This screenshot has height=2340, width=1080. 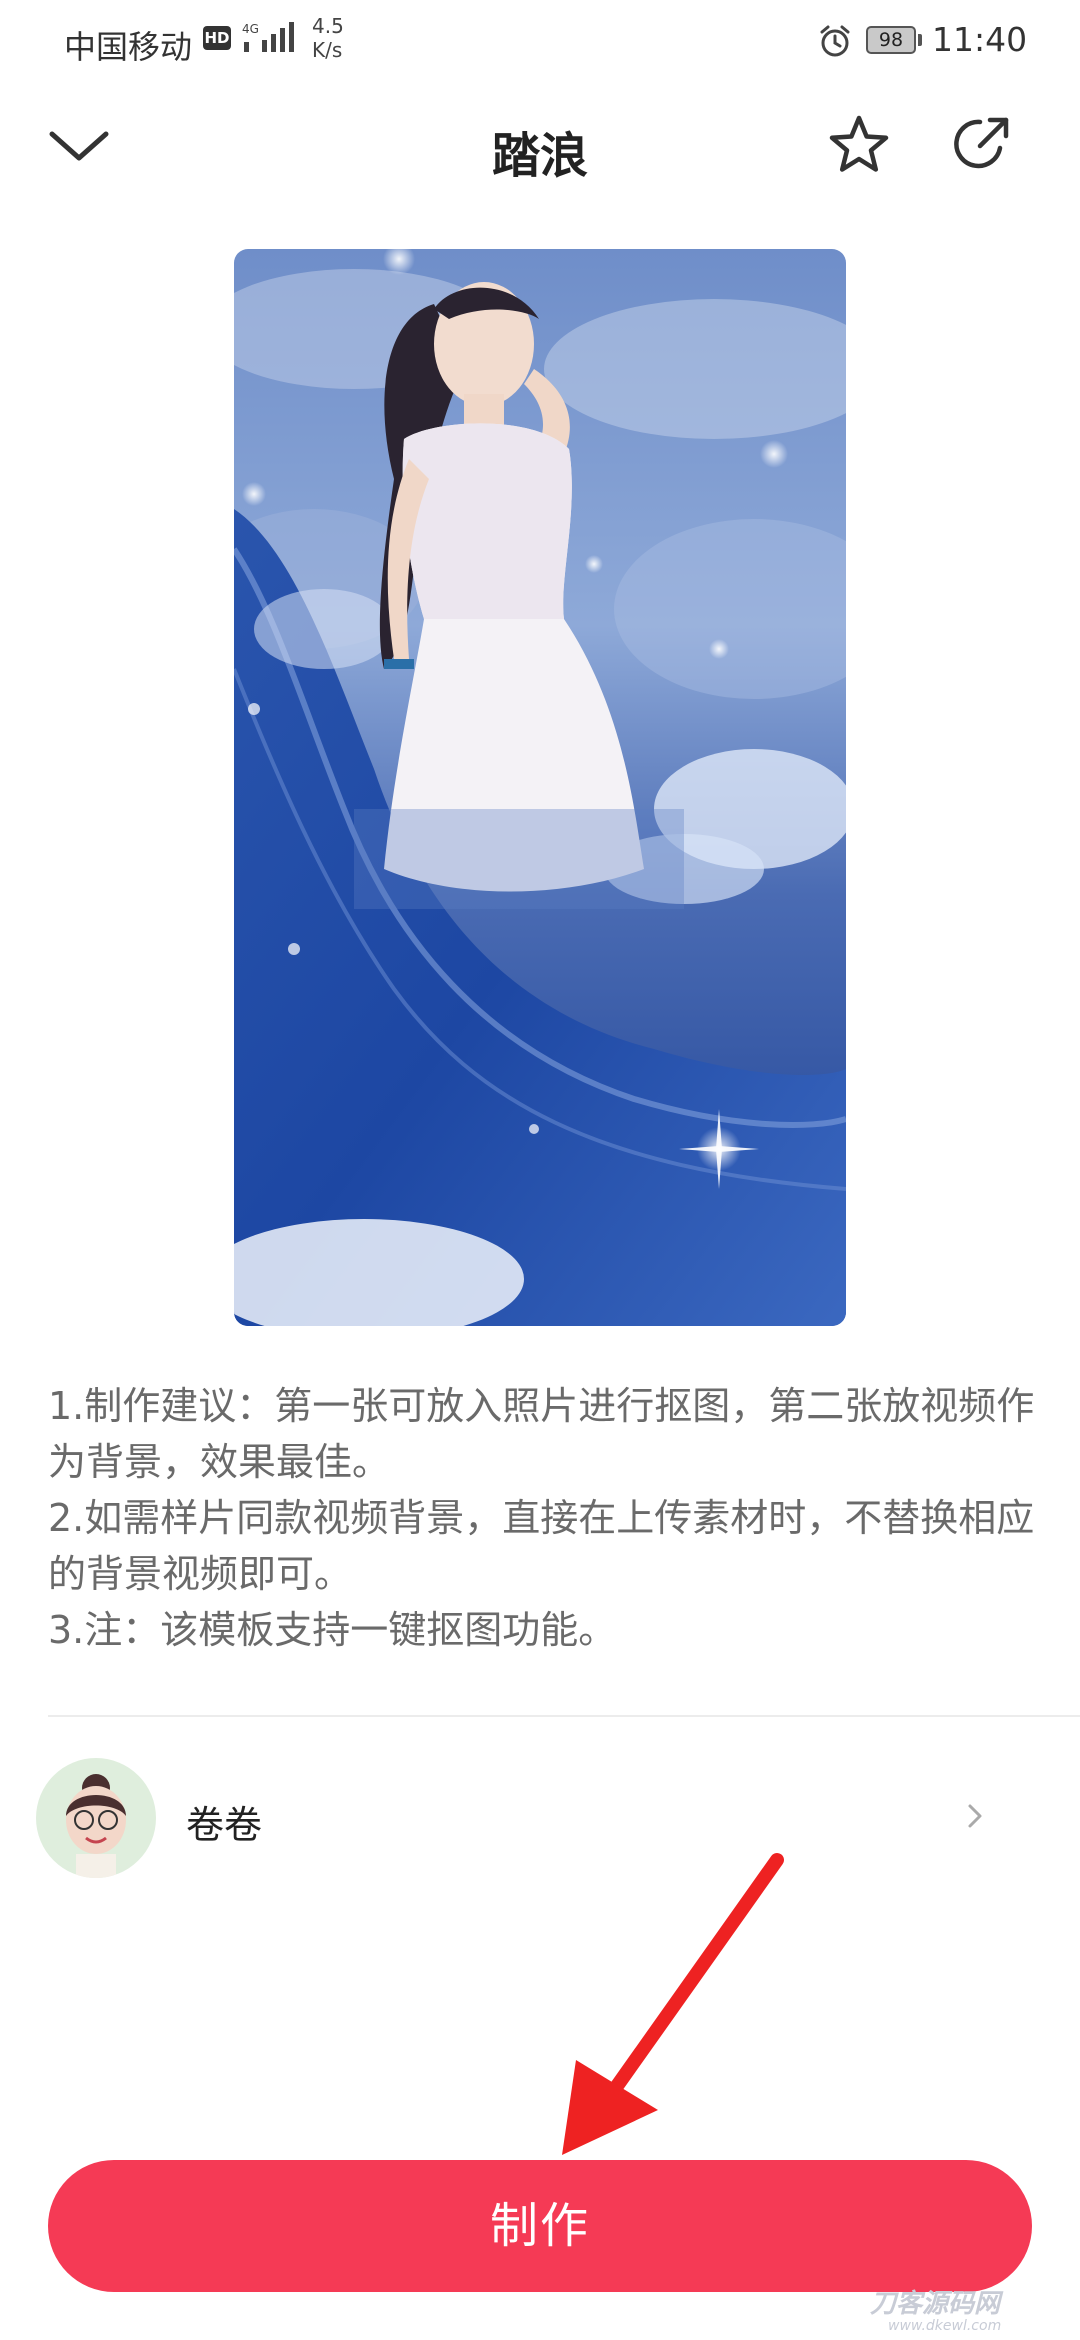 I want to click on status-bar: 中国移动 HD 4G 4.5 K/s 98 11:40, so click(x=540, y=40).